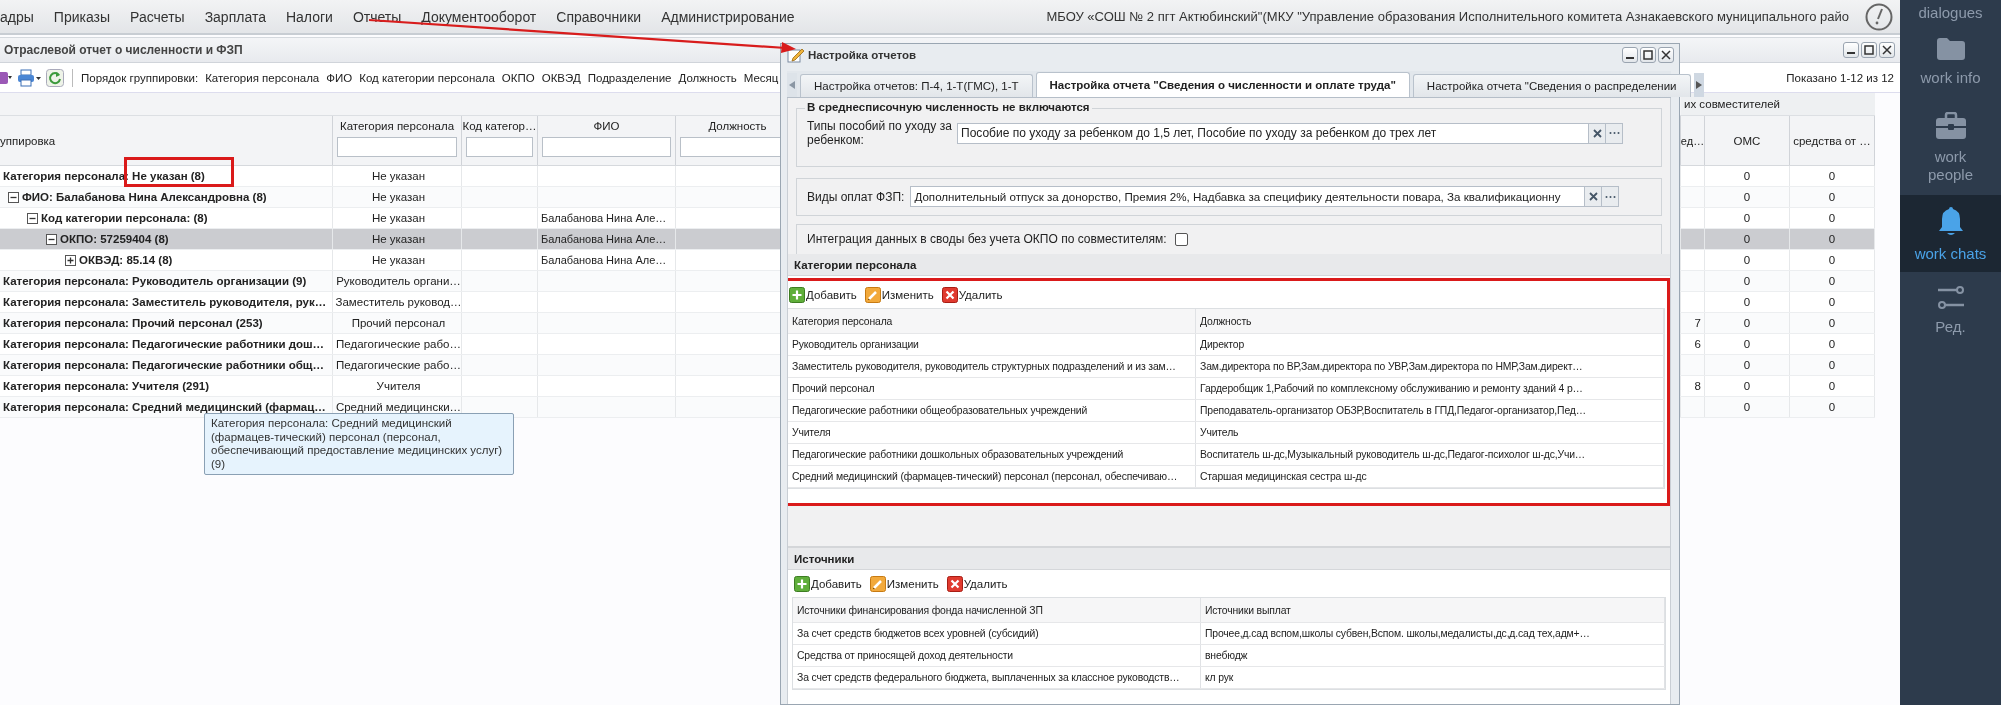 The height and width of the screenshot is (705, 2001). I want to click on window-title: Отраслевой отчет о численности и ФЗП, so click(123, 50).